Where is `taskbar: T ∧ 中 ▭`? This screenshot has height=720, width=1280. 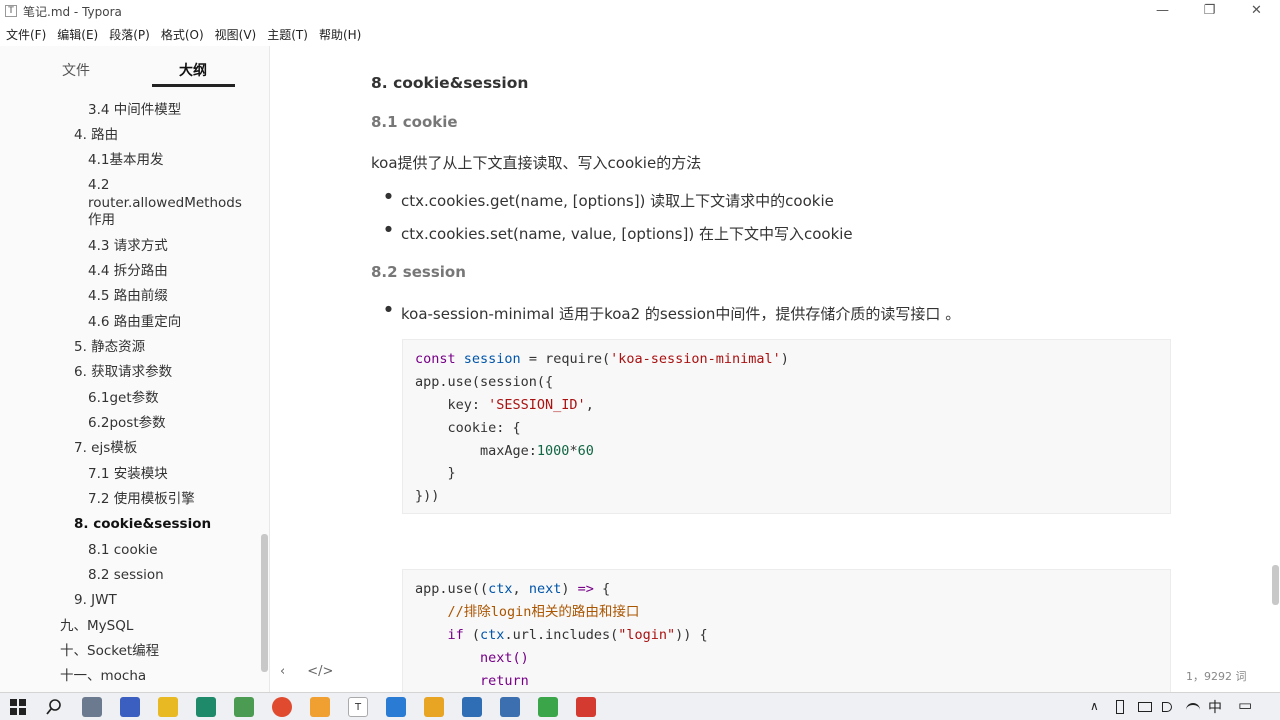
taskbar: T ∧ 中 ▭ is located at coordinates (640, 706).